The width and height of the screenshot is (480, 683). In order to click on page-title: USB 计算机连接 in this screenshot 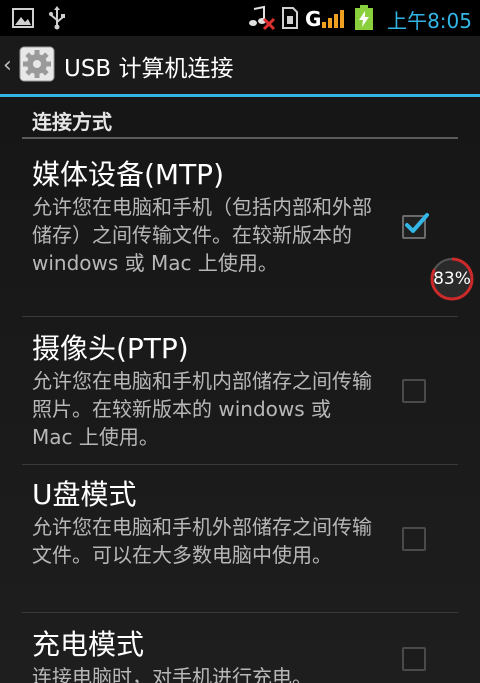, I will do `click(149, 69)`.